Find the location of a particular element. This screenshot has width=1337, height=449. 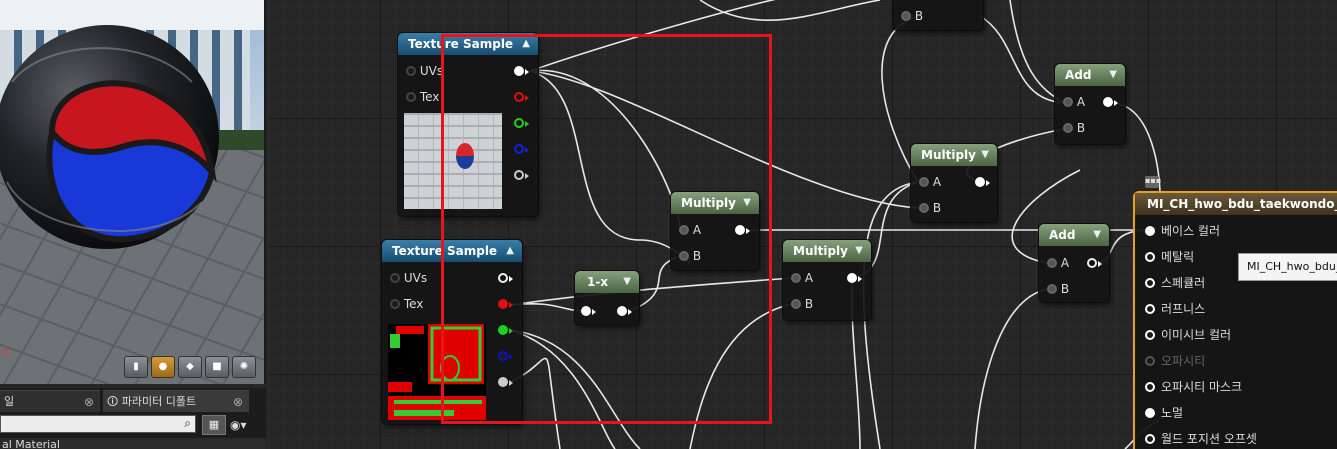

result-pin-metallic: 메탈릭 is located at coordinates (1169, 257).